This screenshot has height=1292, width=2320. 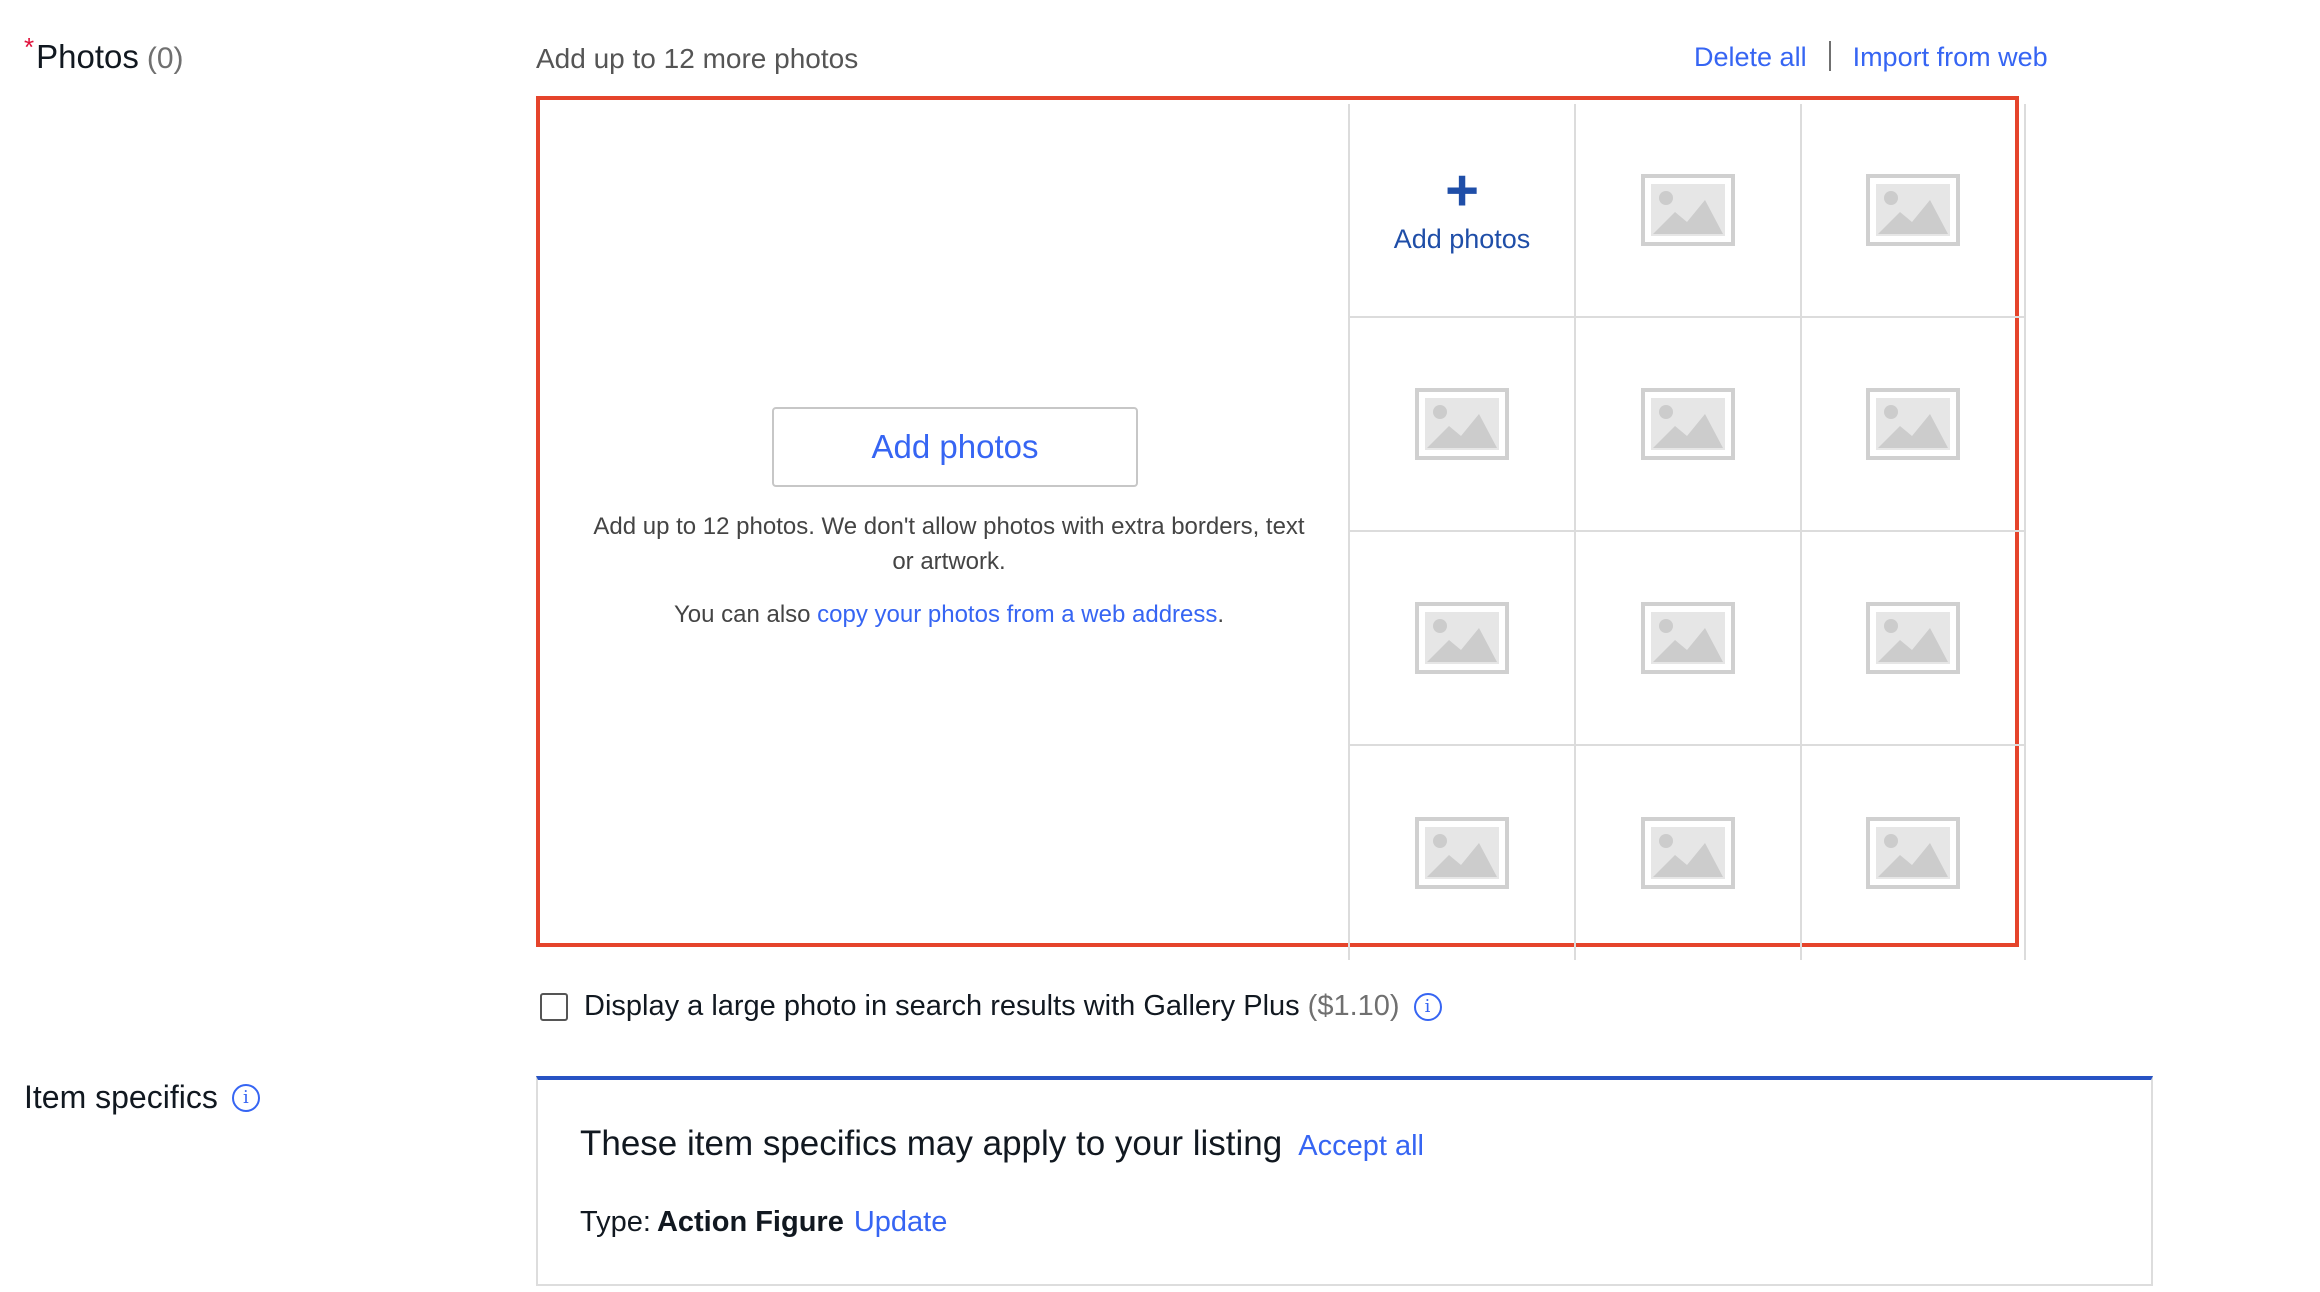 I want to click on add-photos-tile: + Add photos, so click(x=1461, y=211).